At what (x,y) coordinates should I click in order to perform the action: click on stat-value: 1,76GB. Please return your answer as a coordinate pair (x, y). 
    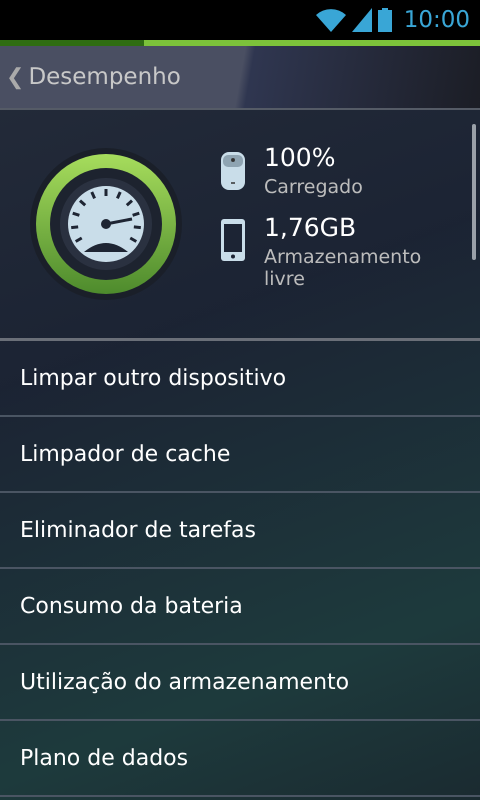
    Looking at the image, I should click on (311, 227).